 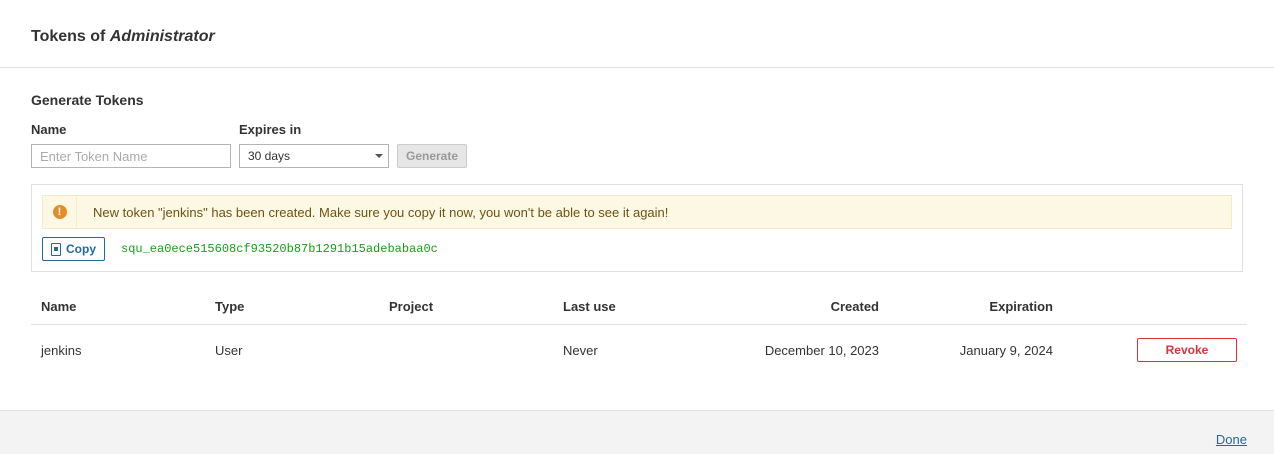 I want to click on col-header-type: Type, so click(x=292, y=307).